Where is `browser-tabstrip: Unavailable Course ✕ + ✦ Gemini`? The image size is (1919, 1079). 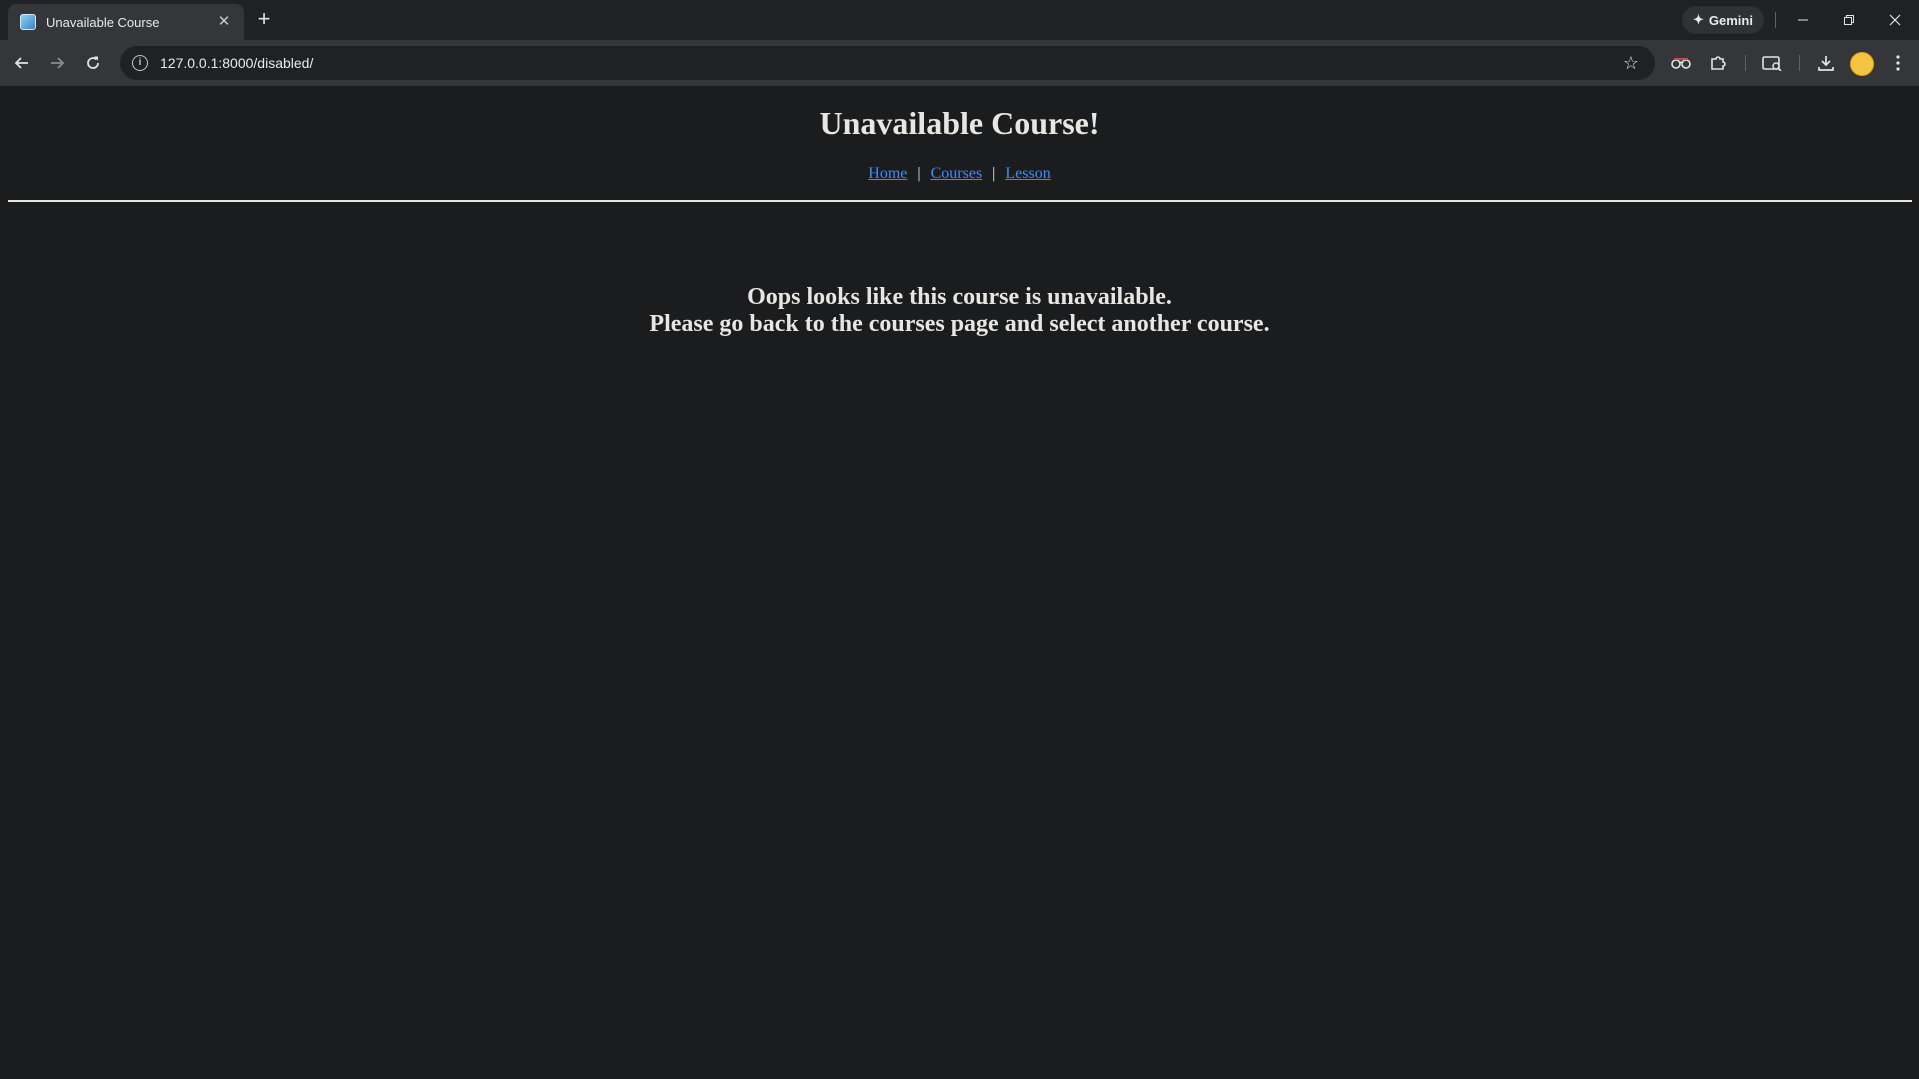 browser-tabstrip: Unavailable Course ✕ + ✦ Gemini is located at coordinates (959, 20).